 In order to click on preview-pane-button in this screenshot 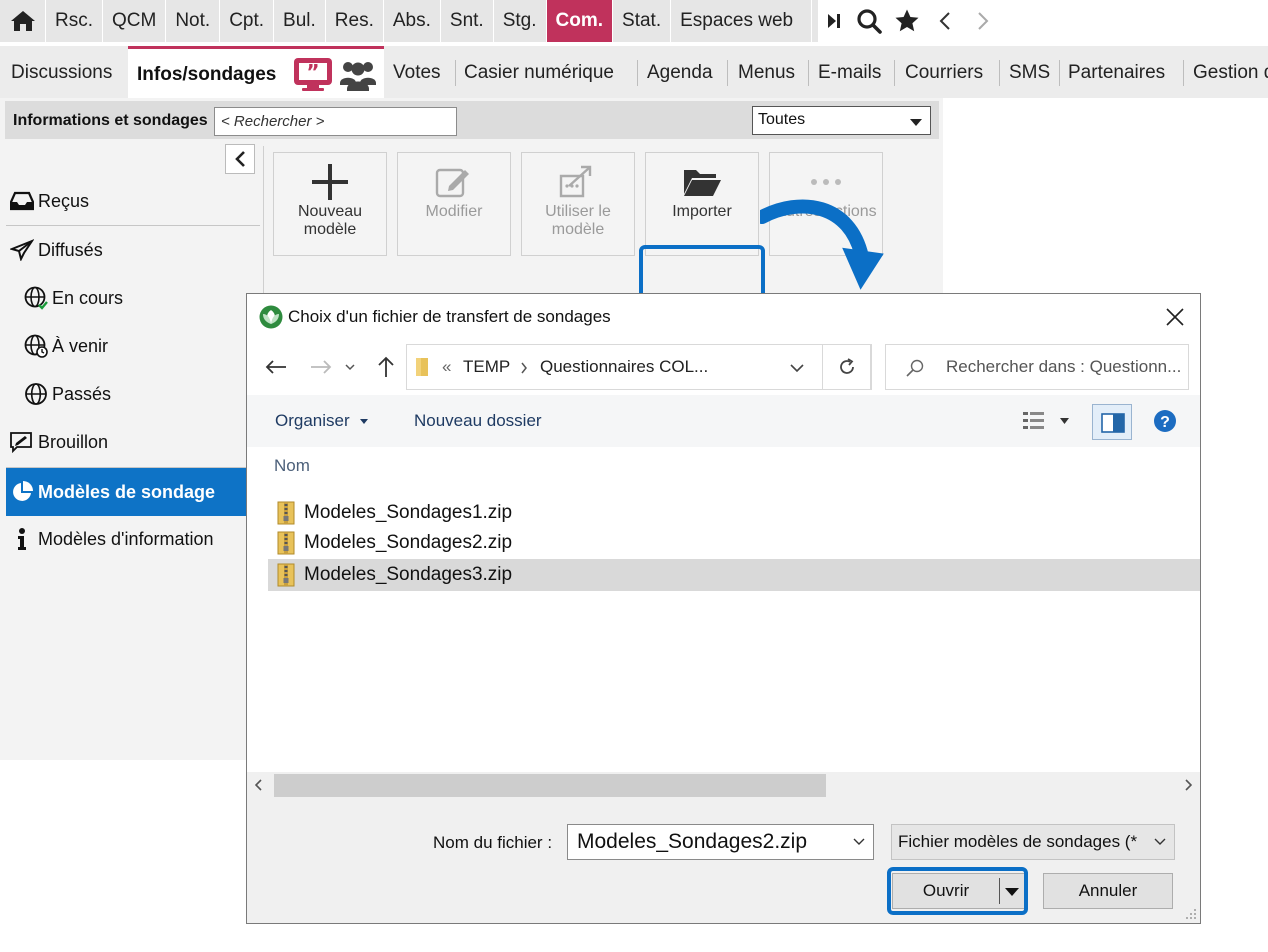, I will do `click(1112, 422)`.